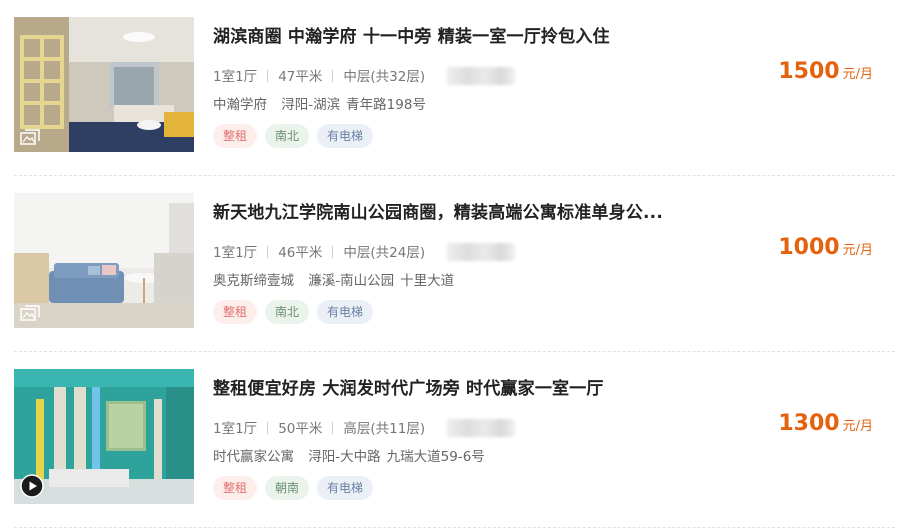 The width and height of the screenshot is (899, 528). What do you see at coordinates (300, 429) in the screenshot?
I see `room-area: 50平米` at bounding box center [300, 429].